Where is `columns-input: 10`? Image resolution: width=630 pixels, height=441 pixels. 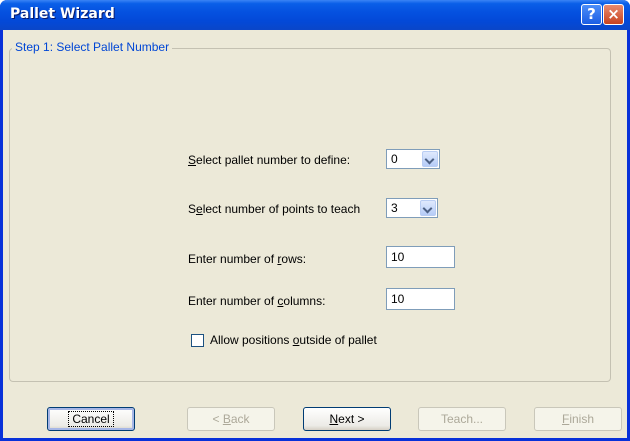 columns-input: 10 is located at coordinates (420, 299).